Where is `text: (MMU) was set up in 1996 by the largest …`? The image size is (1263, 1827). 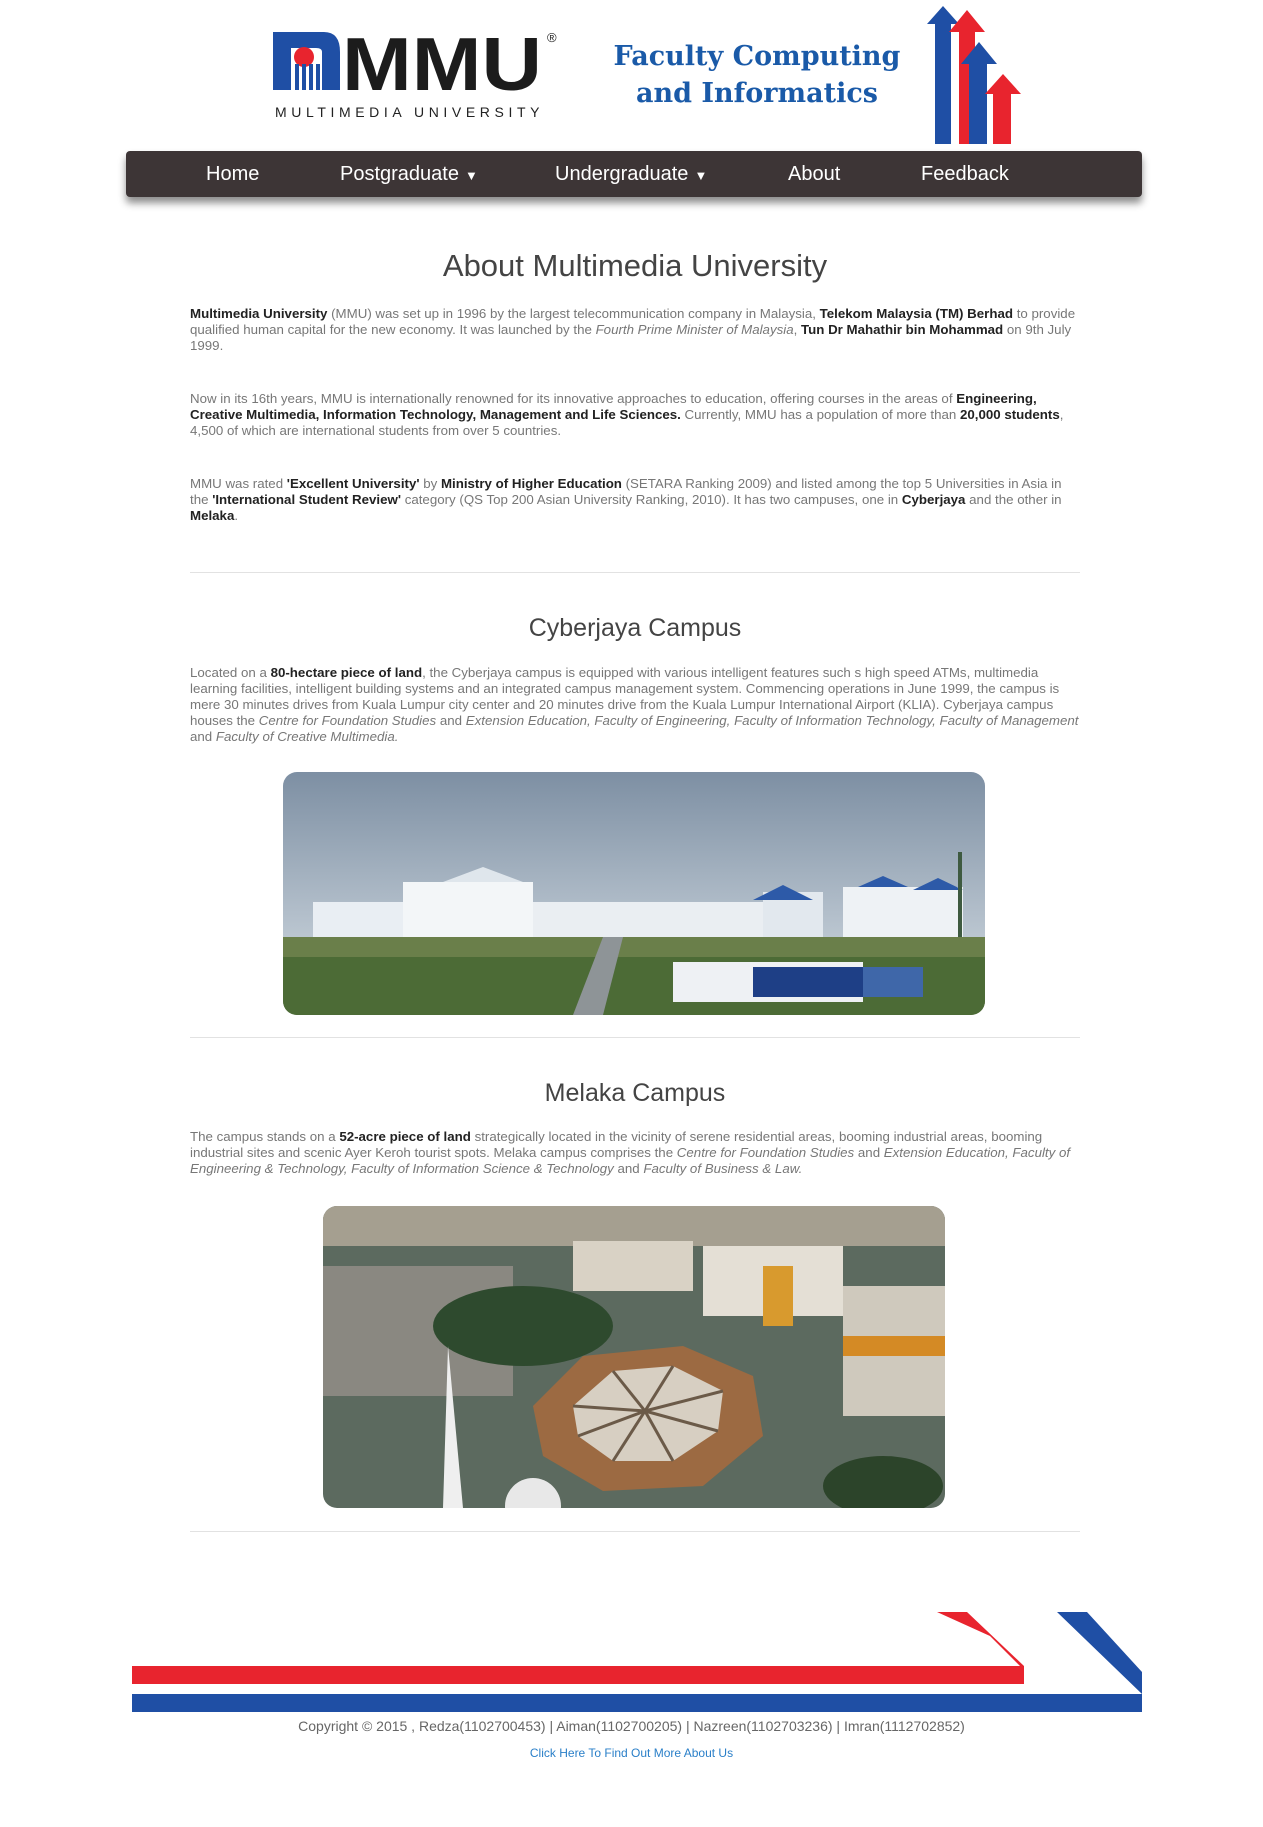
text: (MMU) was set up in 1996 by the largest … is located at coordinates (573, 313).